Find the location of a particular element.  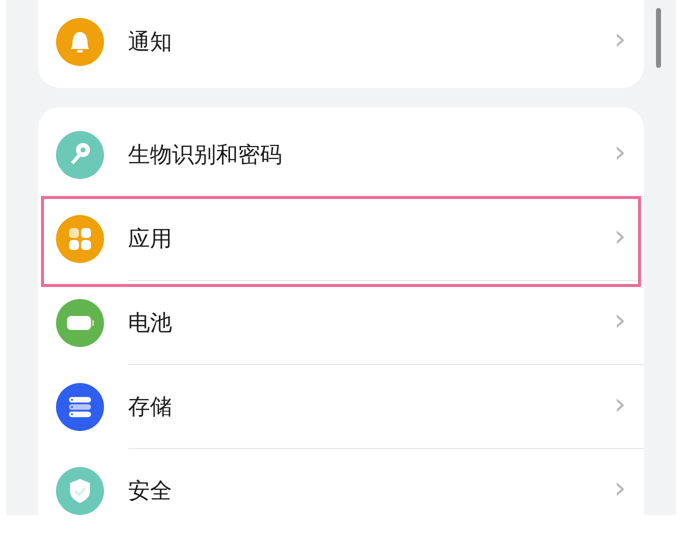

settings-item: 应用 › is located at coordinates (341, 239).